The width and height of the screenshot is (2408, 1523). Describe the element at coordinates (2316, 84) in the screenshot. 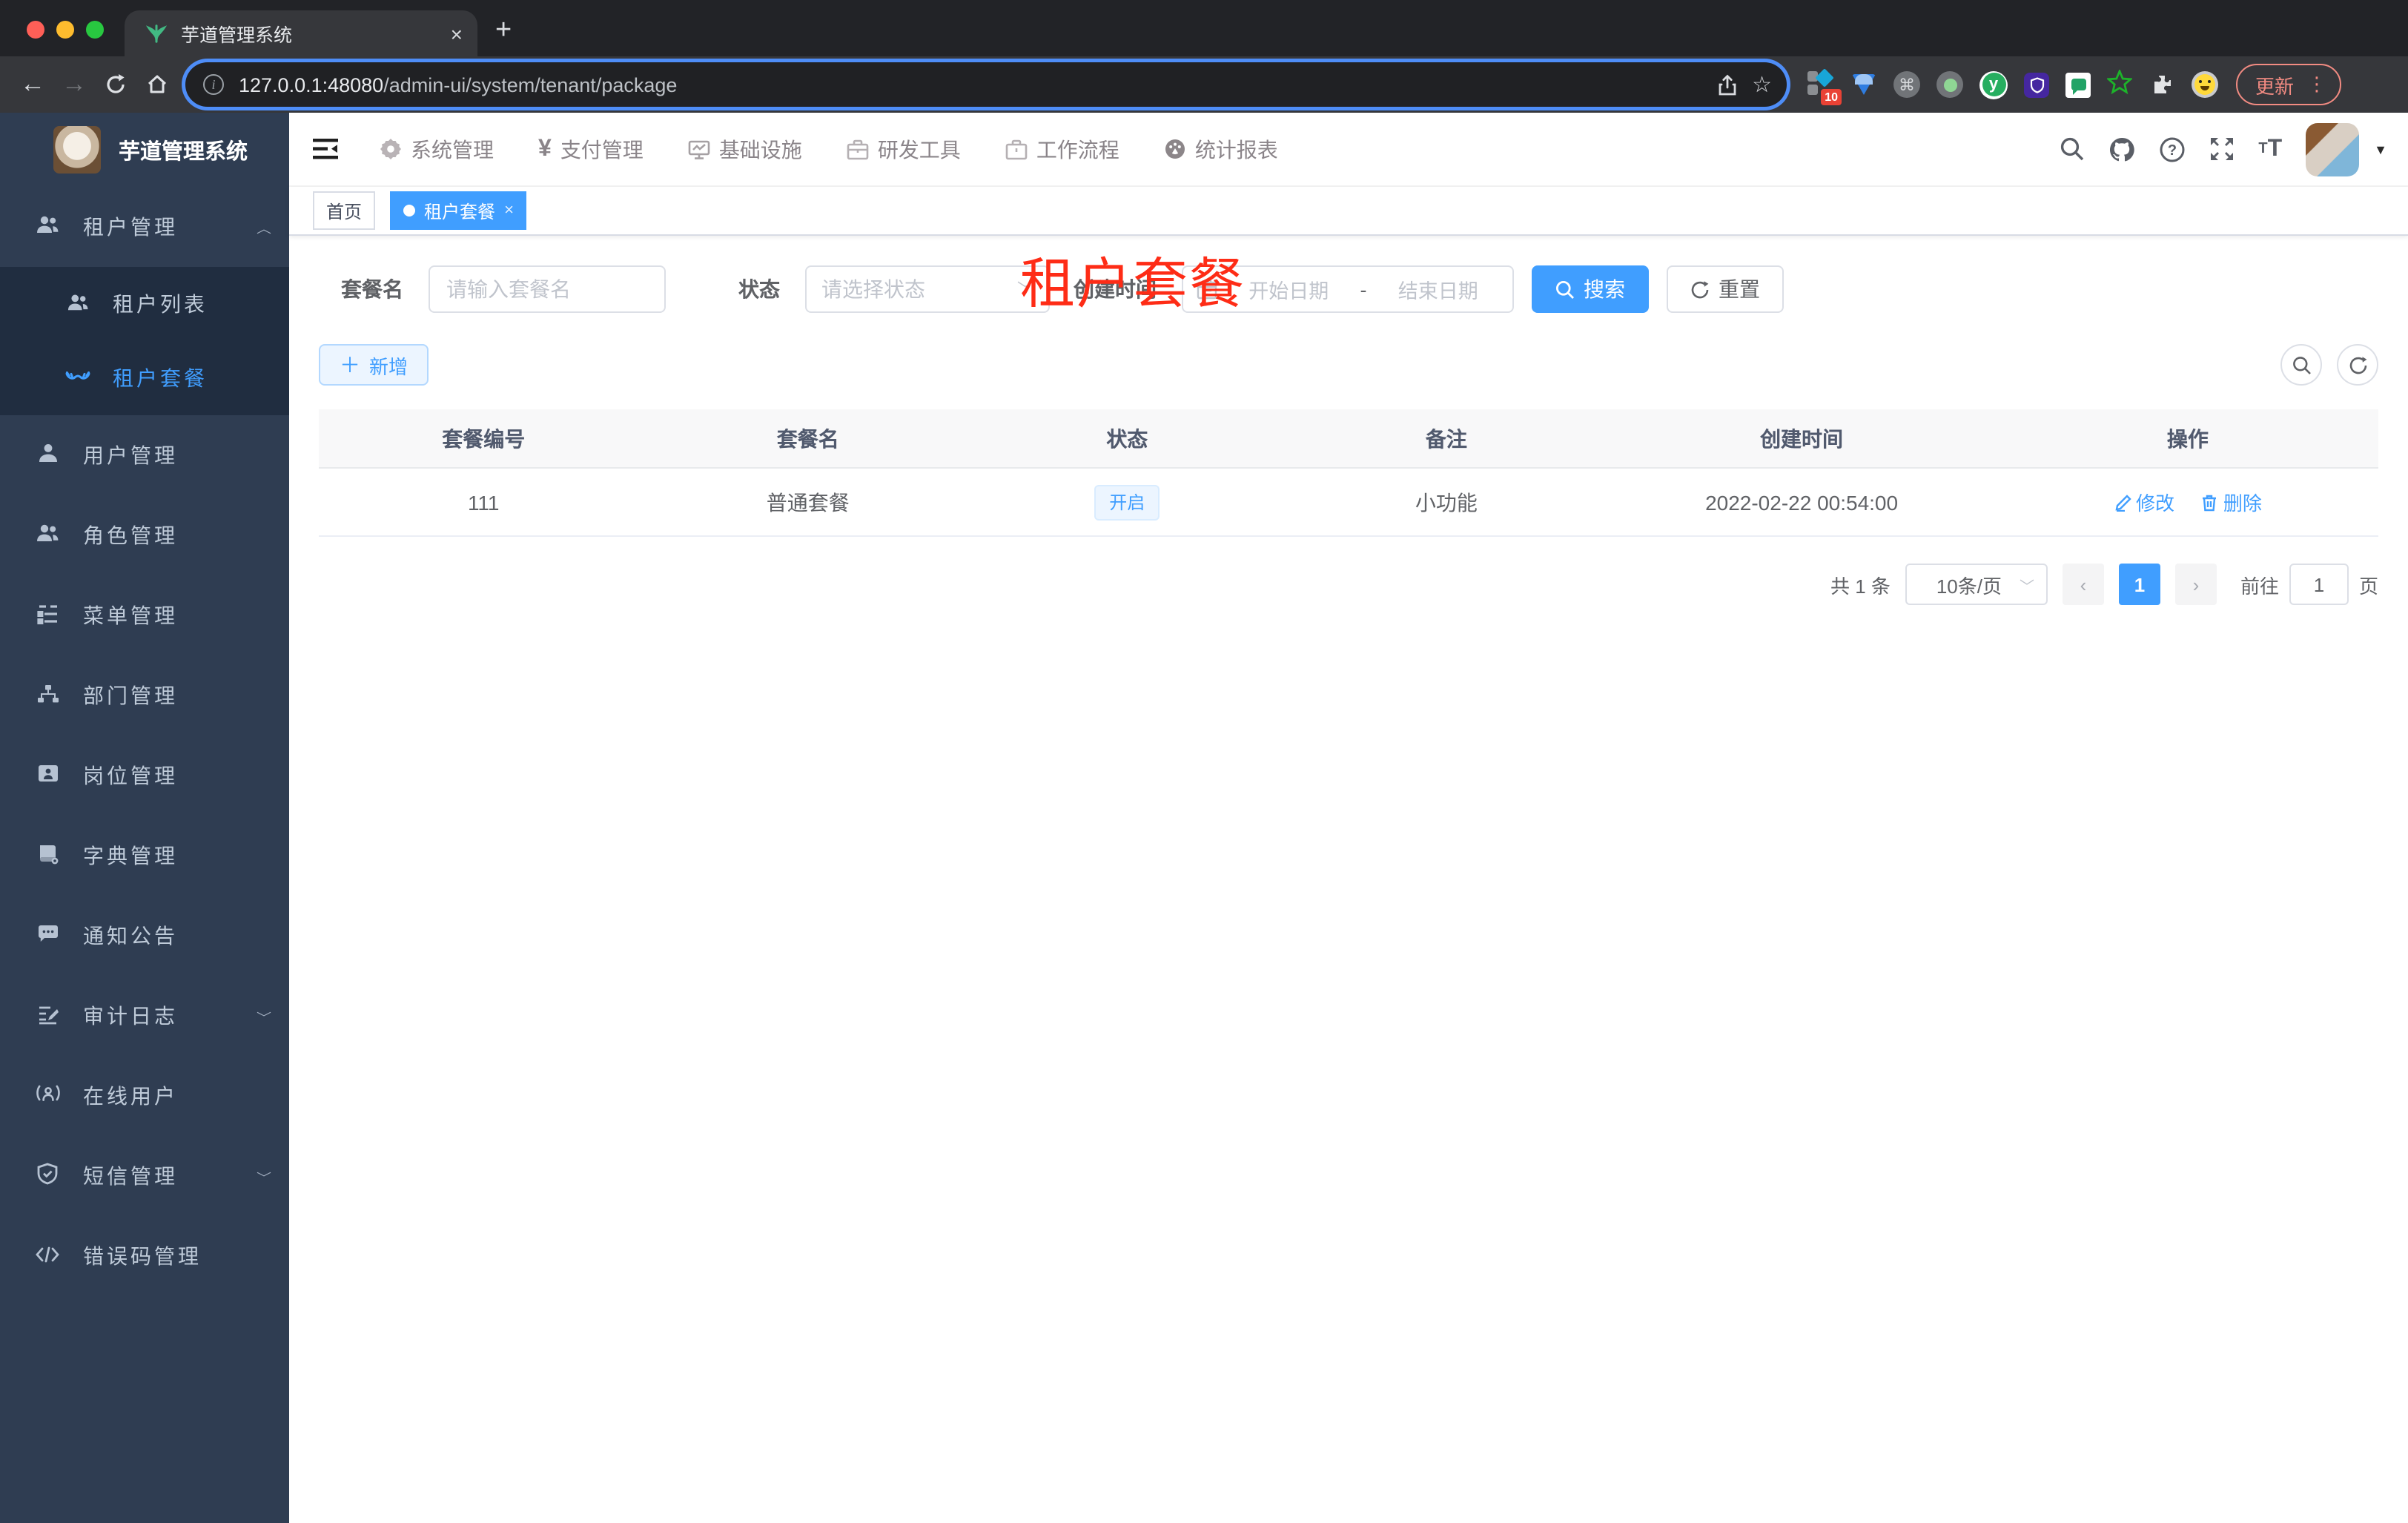

I see `browser-menu-icon: ⋮` at that location.